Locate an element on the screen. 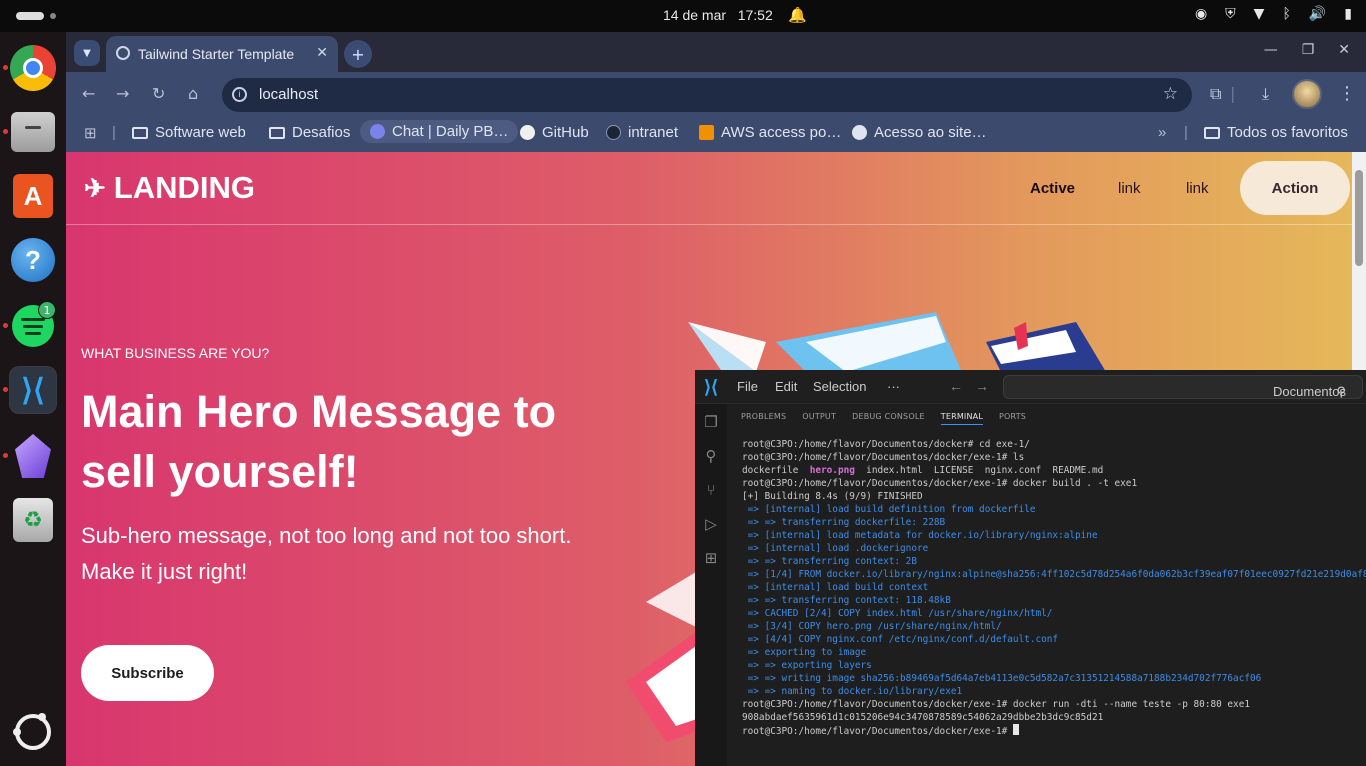 This screenshot has width=1366, height=766. address-bar: i localhost ☆ is located at coordinates (707, 95).